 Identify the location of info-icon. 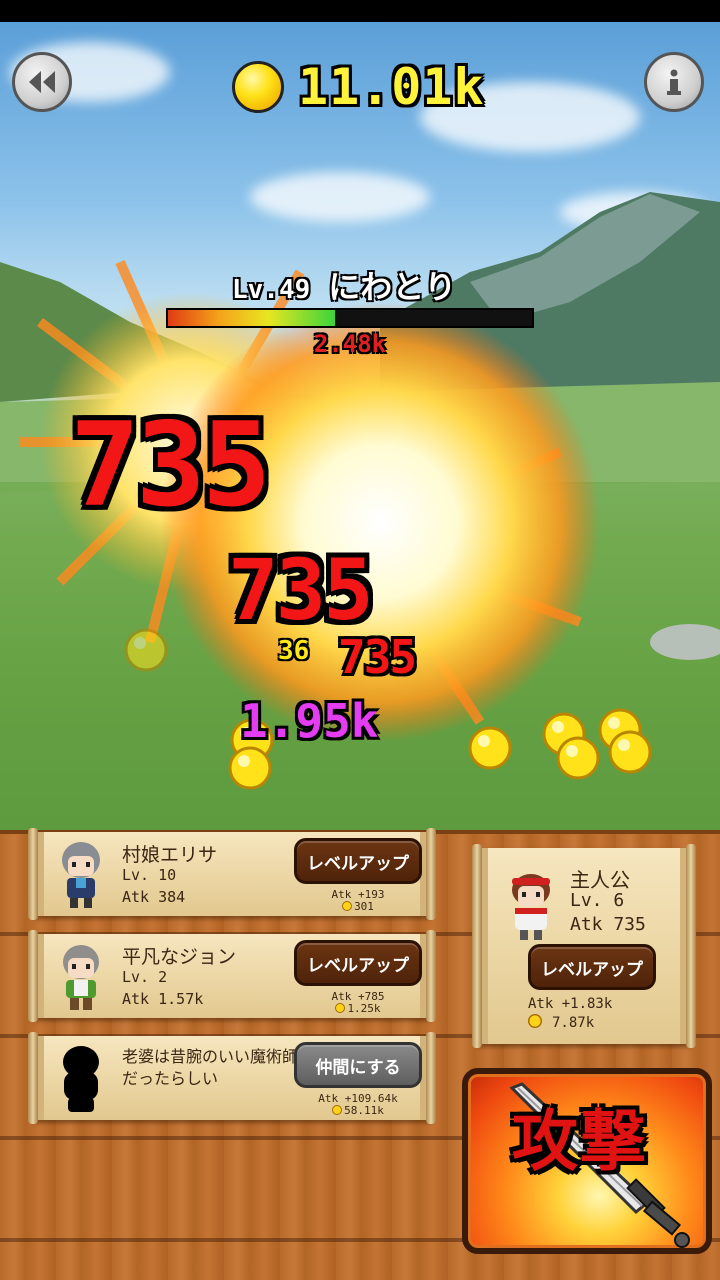
(674, 82).